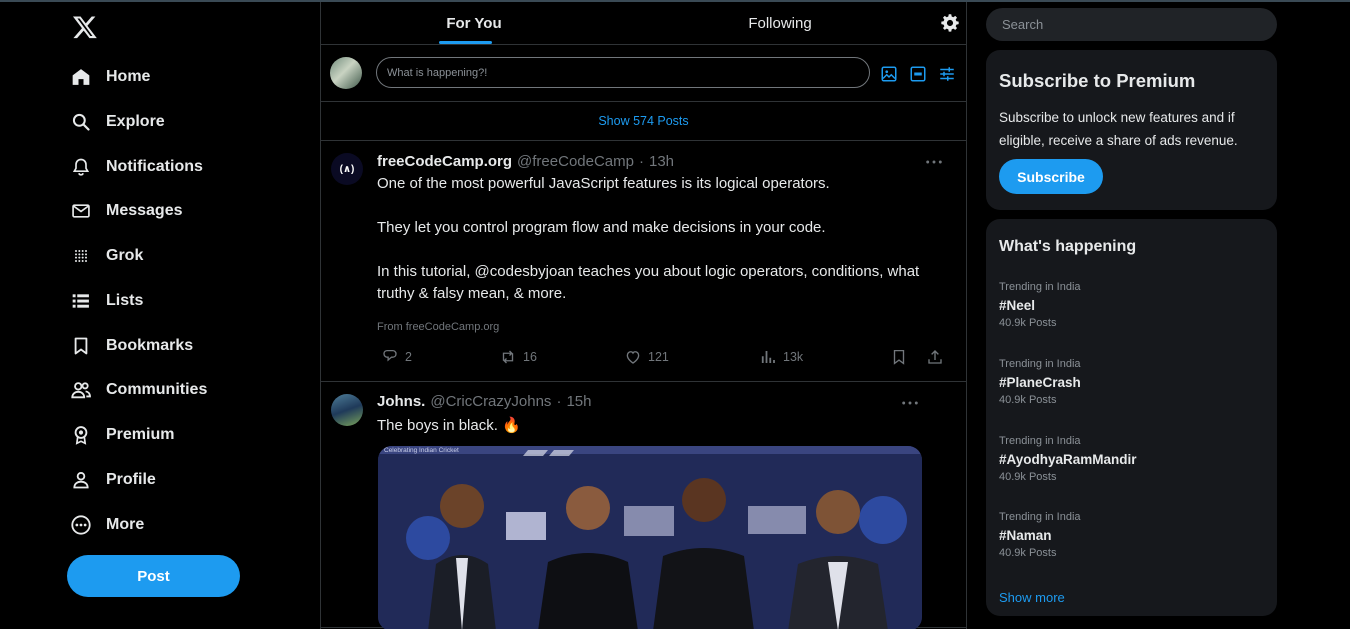 The image size is (1350, 629). What do you see at coordinates (950, 23) in the screenshot?
I see `gear-icon` at bounding box center [950, 23].